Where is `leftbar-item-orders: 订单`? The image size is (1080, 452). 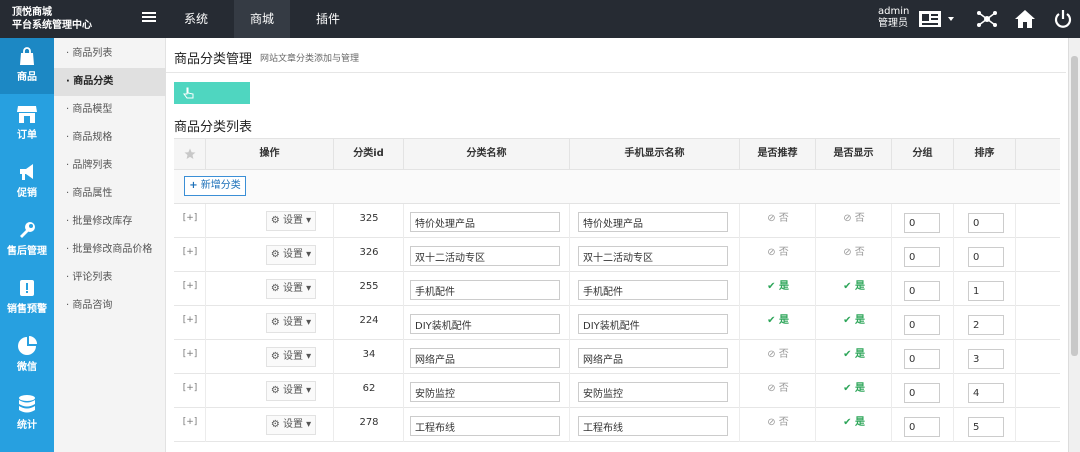 leftbar-item-orders: 订单 is located at coordinates (27, 124).